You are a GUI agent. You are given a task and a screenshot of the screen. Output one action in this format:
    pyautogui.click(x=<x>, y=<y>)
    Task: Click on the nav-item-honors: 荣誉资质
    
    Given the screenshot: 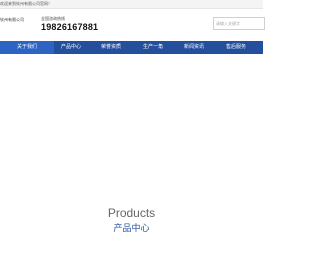 What is the action you would take?
    pyautogui.click(x=111, y=47)
    